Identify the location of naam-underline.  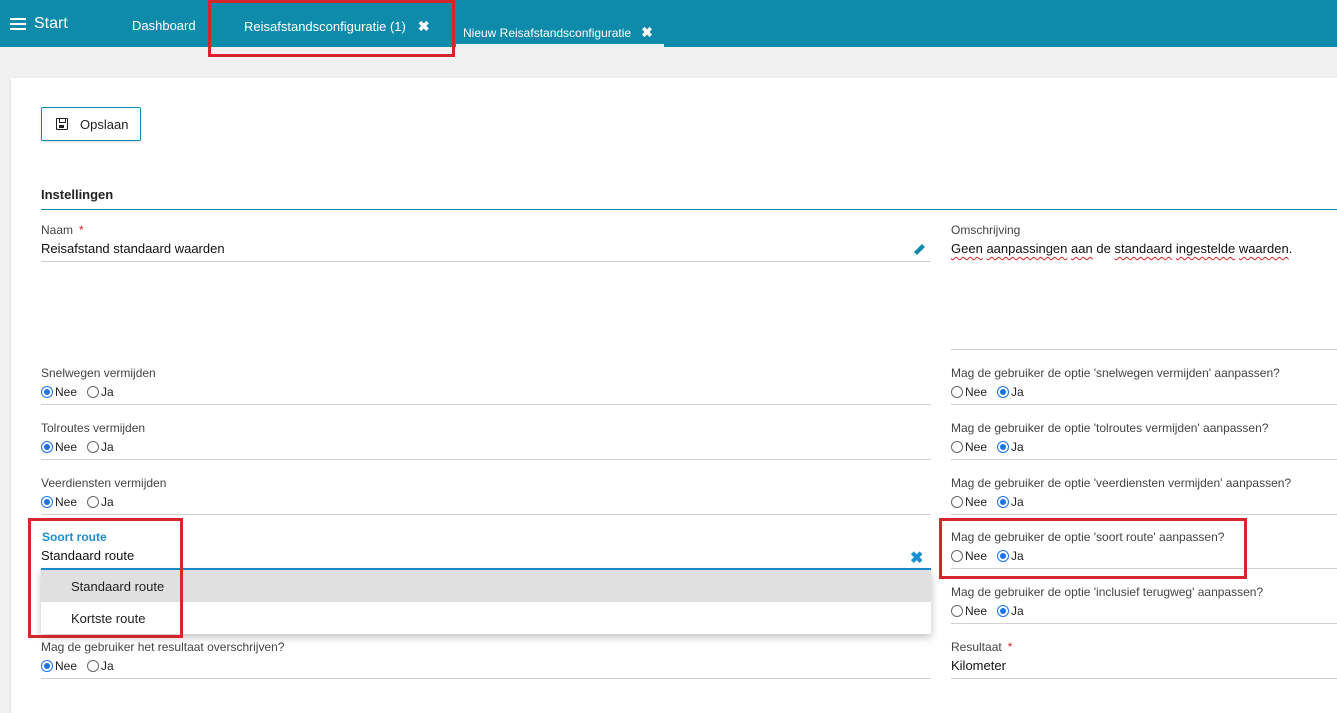
(486, 261).